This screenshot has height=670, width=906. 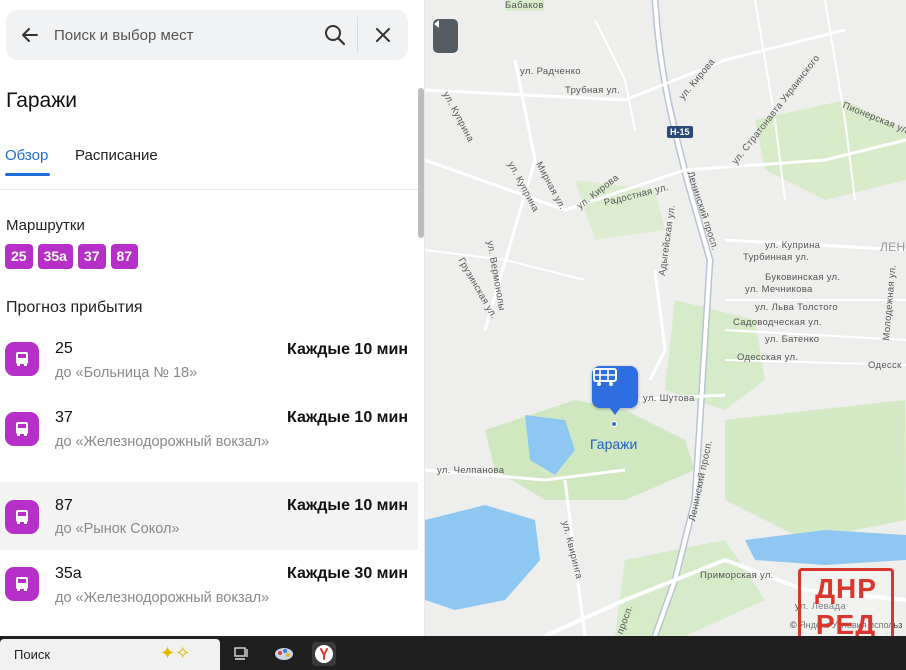 I want to click on road-shield: Н-15, so click(x=680, y=132).